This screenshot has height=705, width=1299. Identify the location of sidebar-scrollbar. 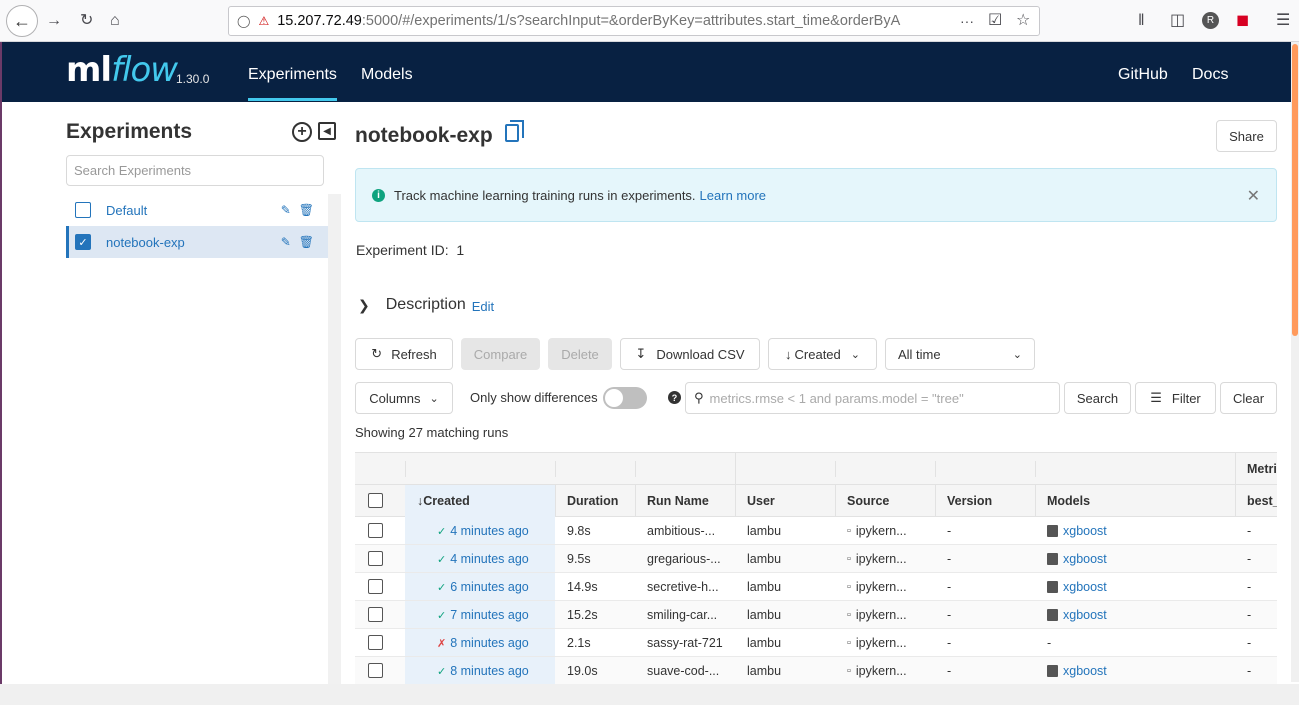
(334, 439).